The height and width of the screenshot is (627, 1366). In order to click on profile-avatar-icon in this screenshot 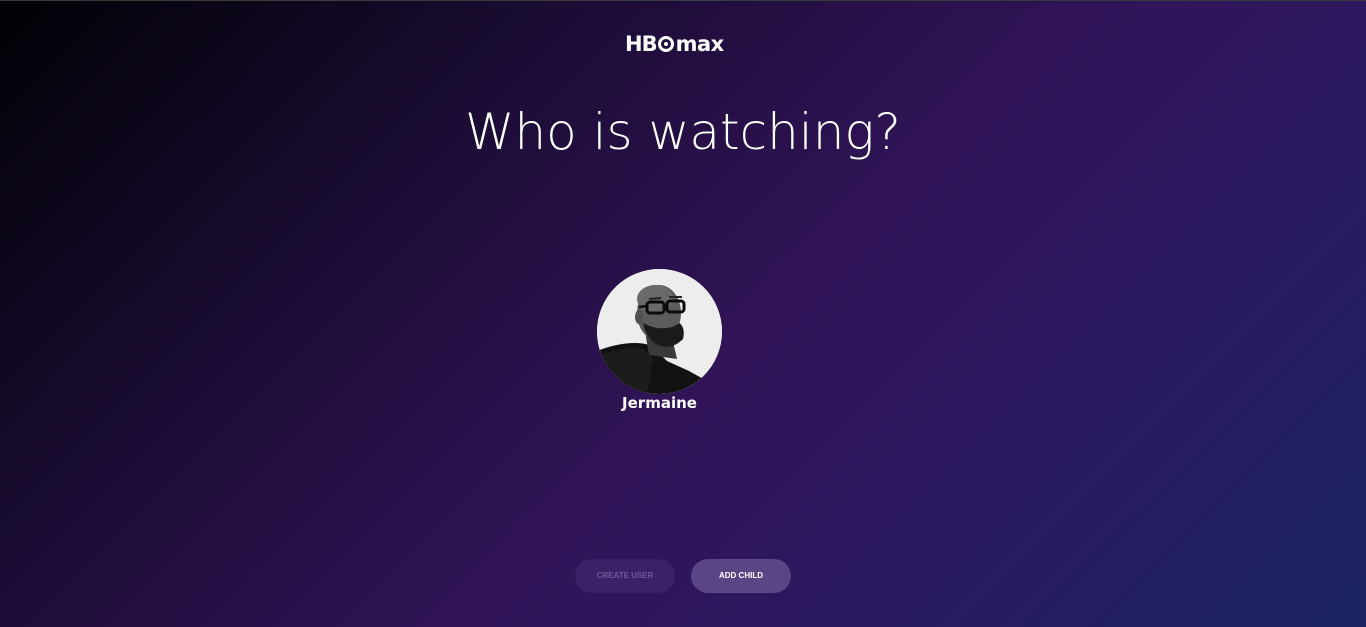, I will do `click(659, 331)`.